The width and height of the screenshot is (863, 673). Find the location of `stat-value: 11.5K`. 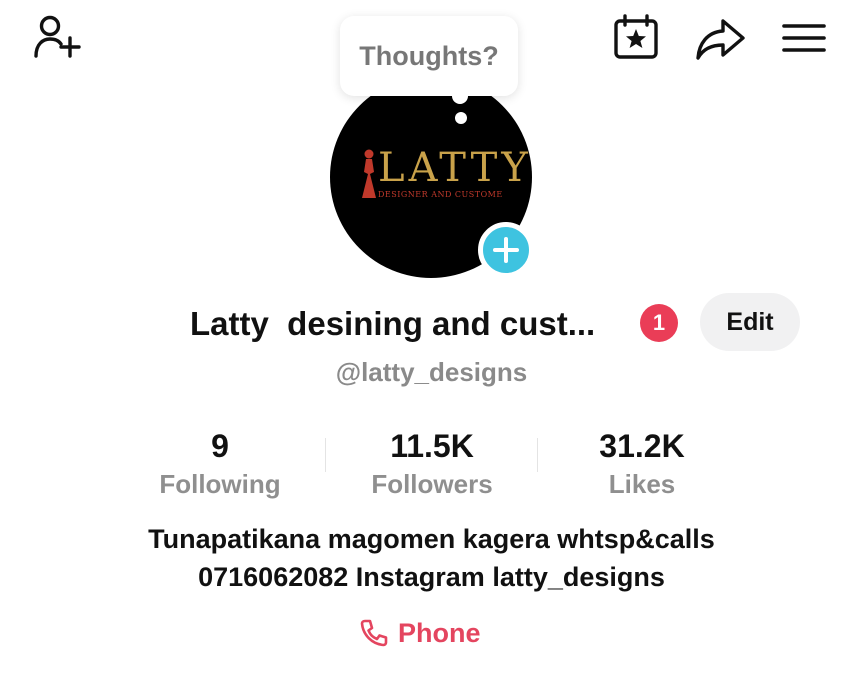

stat-value: 11.5K is located at coordinates (432, 446).